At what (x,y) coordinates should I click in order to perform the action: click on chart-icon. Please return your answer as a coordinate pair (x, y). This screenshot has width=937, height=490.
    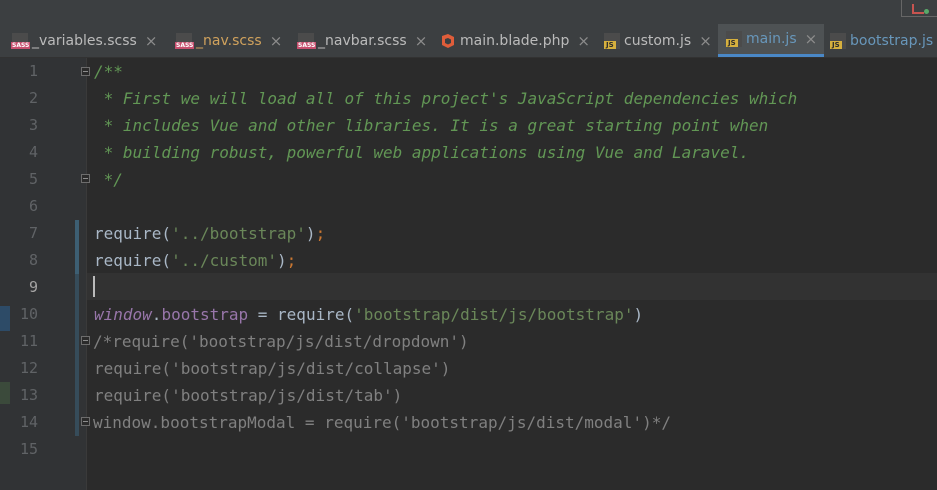
    Looking at the image, I should click on (918, 9).